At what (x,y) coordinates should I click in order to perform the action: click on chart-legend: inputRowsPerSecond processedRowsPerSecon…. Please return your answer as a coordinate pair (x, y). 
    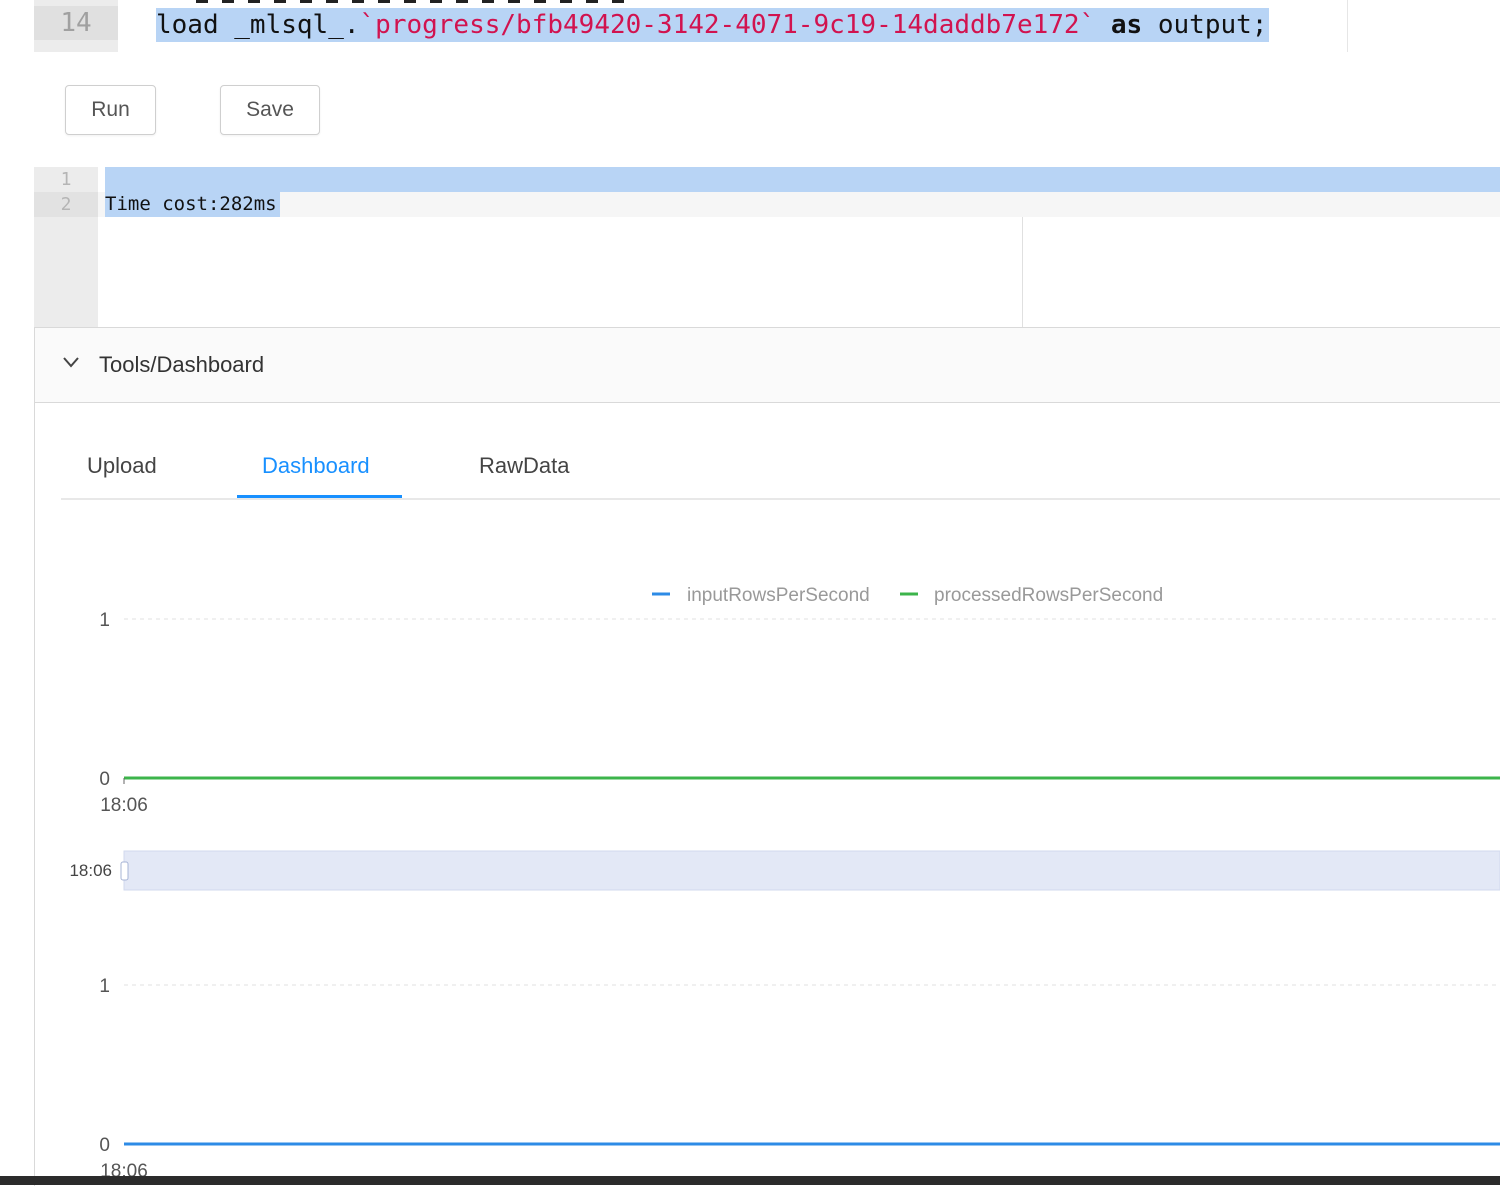
    Looking at the image, I should click on (907, 595).